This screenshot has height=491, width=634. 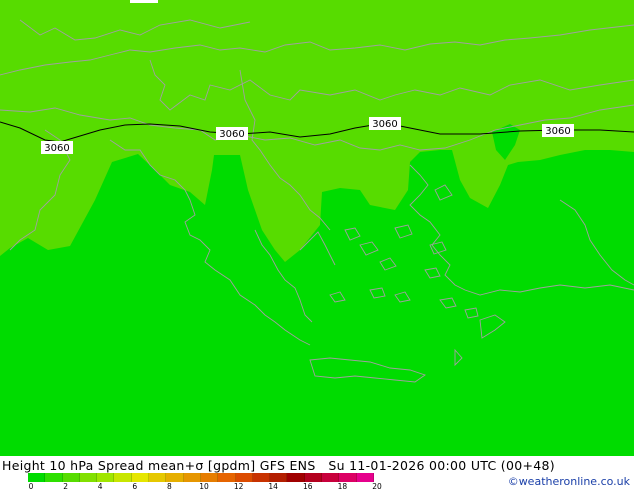 I want to click on contour-label-3-text: 3060, so click(x=384, y=124).